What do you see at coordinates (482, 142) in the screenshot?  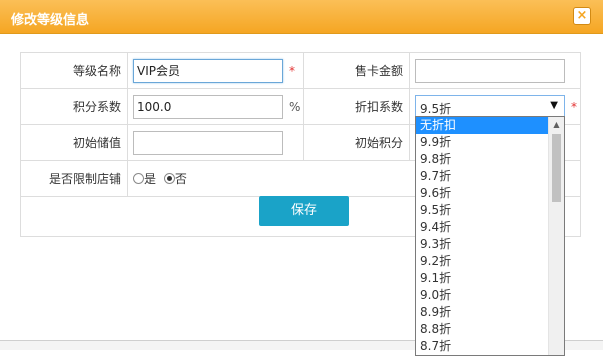 I see `dropdown-option: 9.9折` at bounding box center [482, 142].